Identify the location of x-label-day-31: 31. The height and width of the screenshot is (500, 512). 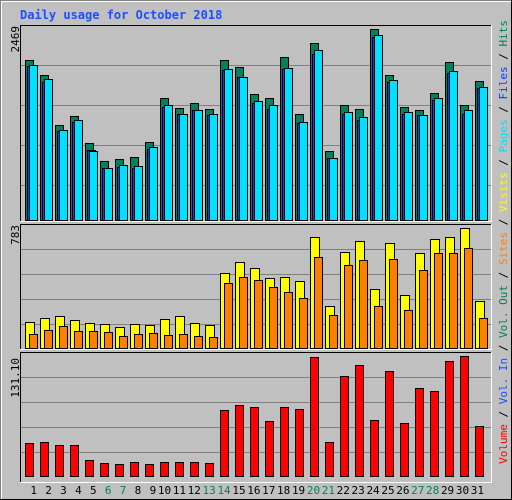
(477, 490).